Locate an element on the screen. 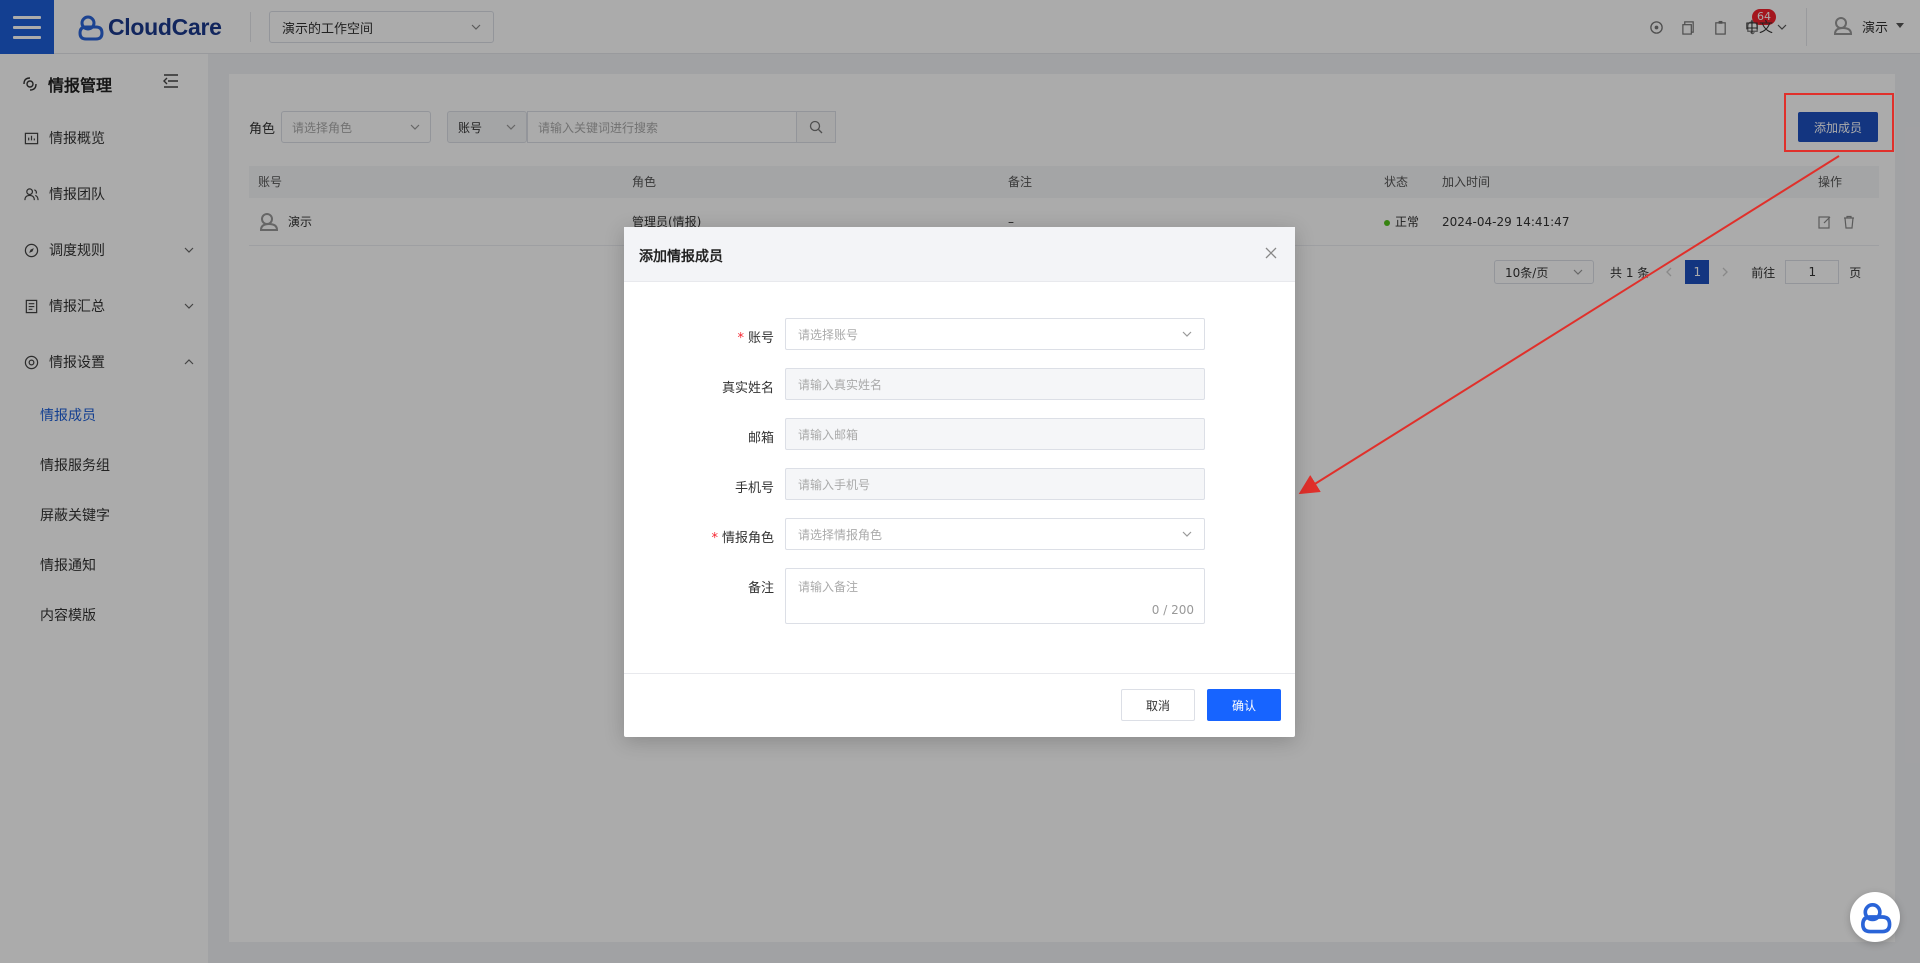  real-name-placeholder: 请输入真实姓名 is located at coordinates (840, 384).